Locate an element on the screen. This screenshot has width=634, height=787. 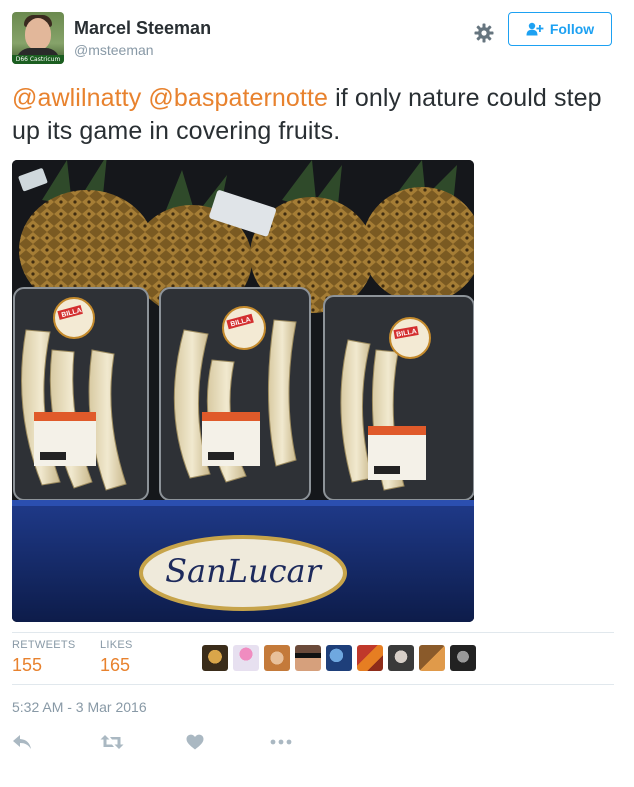
mention-link: @awlilnatty is located at coordinates (76, 98).